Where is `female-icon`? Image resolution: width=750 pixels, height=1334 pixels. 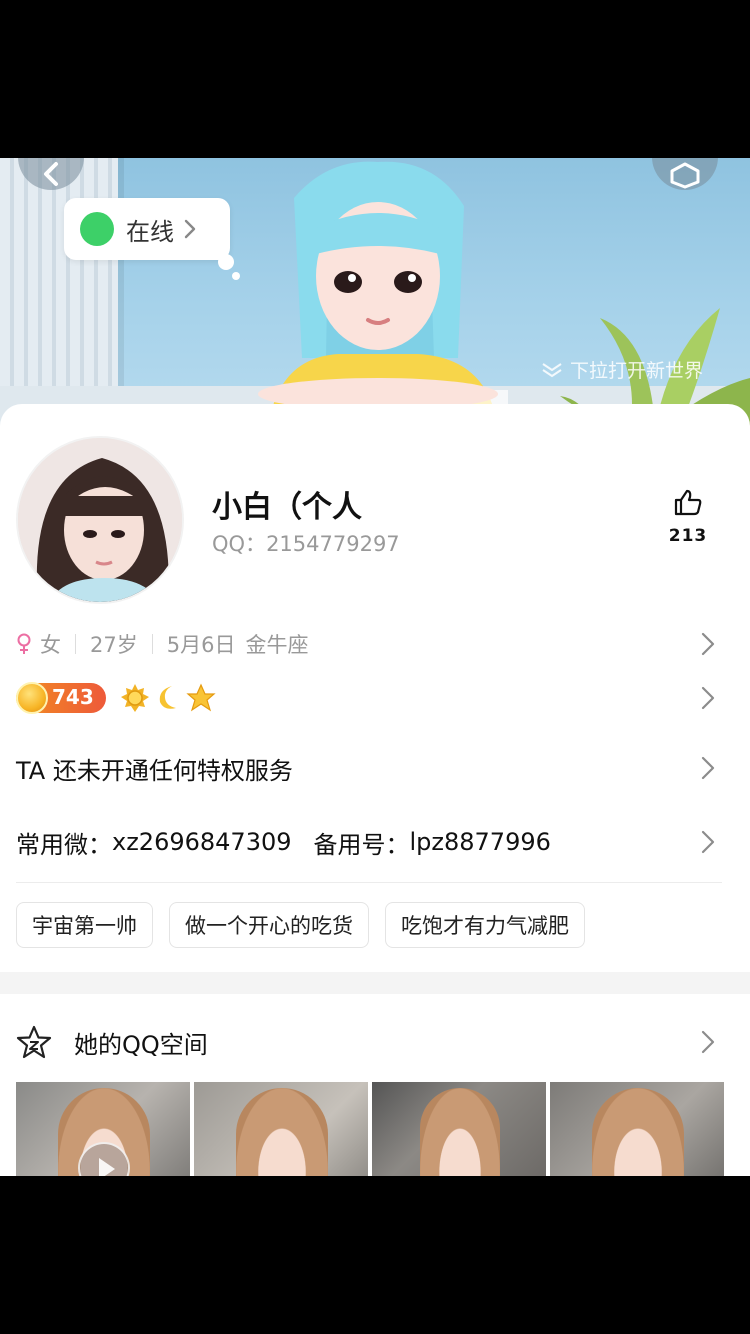 female-icon is located at coordinates (24, 643).